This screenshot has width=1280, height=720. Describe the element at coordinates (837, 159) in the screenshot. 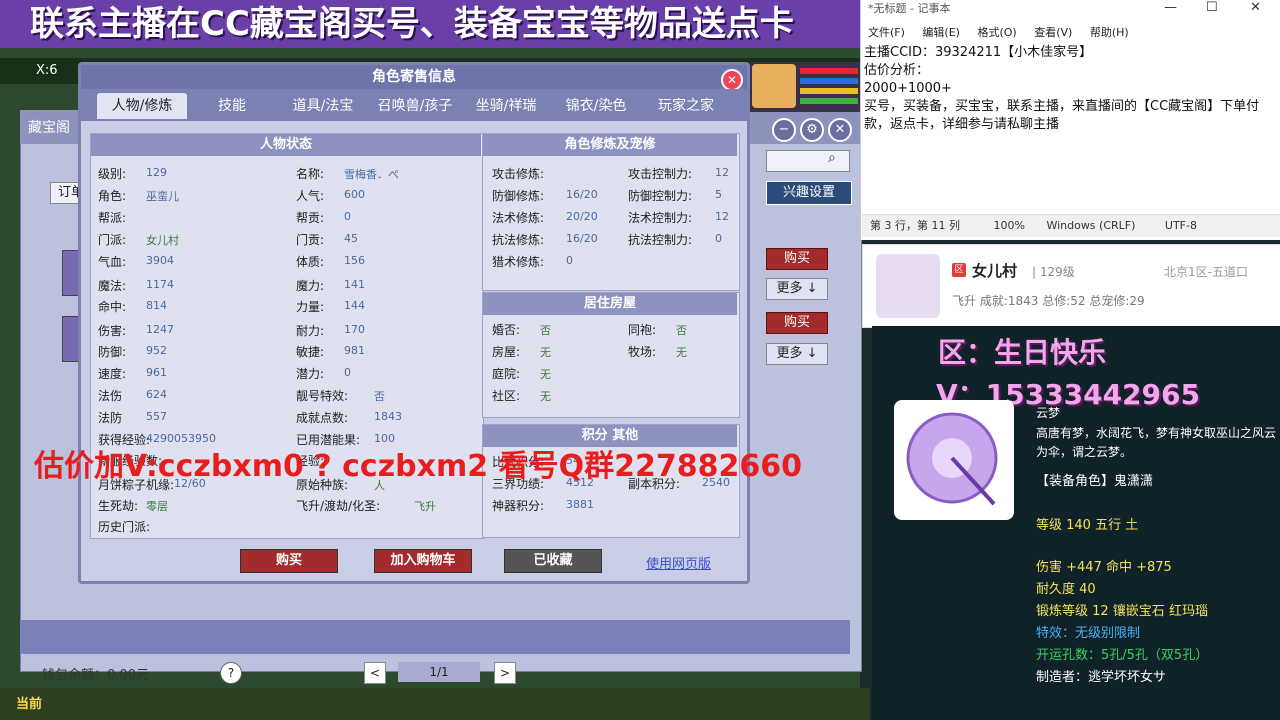

I see `search-icon: ⌕` at that location.